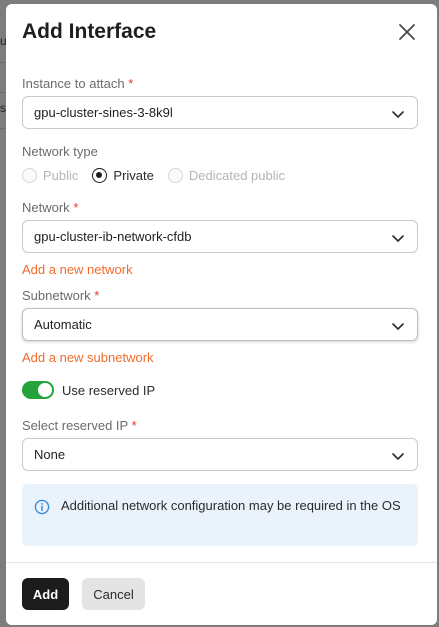 This screenshot has width=439, height=627. I want to click on instance-label: Instance to attach *, so click(77, 83).